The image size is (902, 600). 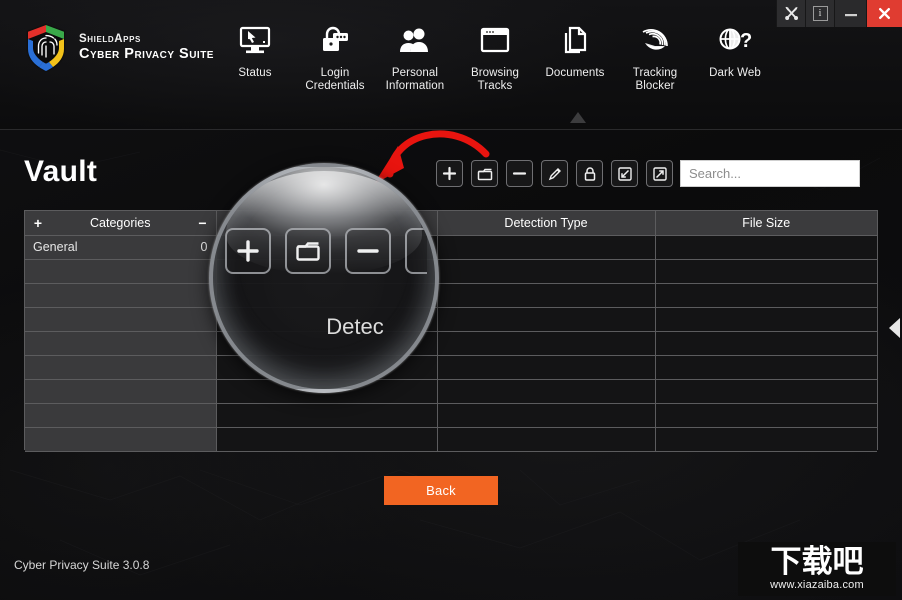 What do you see at coordinates (819, 13) in the screenshot?
I see `info-button: i` at bounding box center [819, 13].